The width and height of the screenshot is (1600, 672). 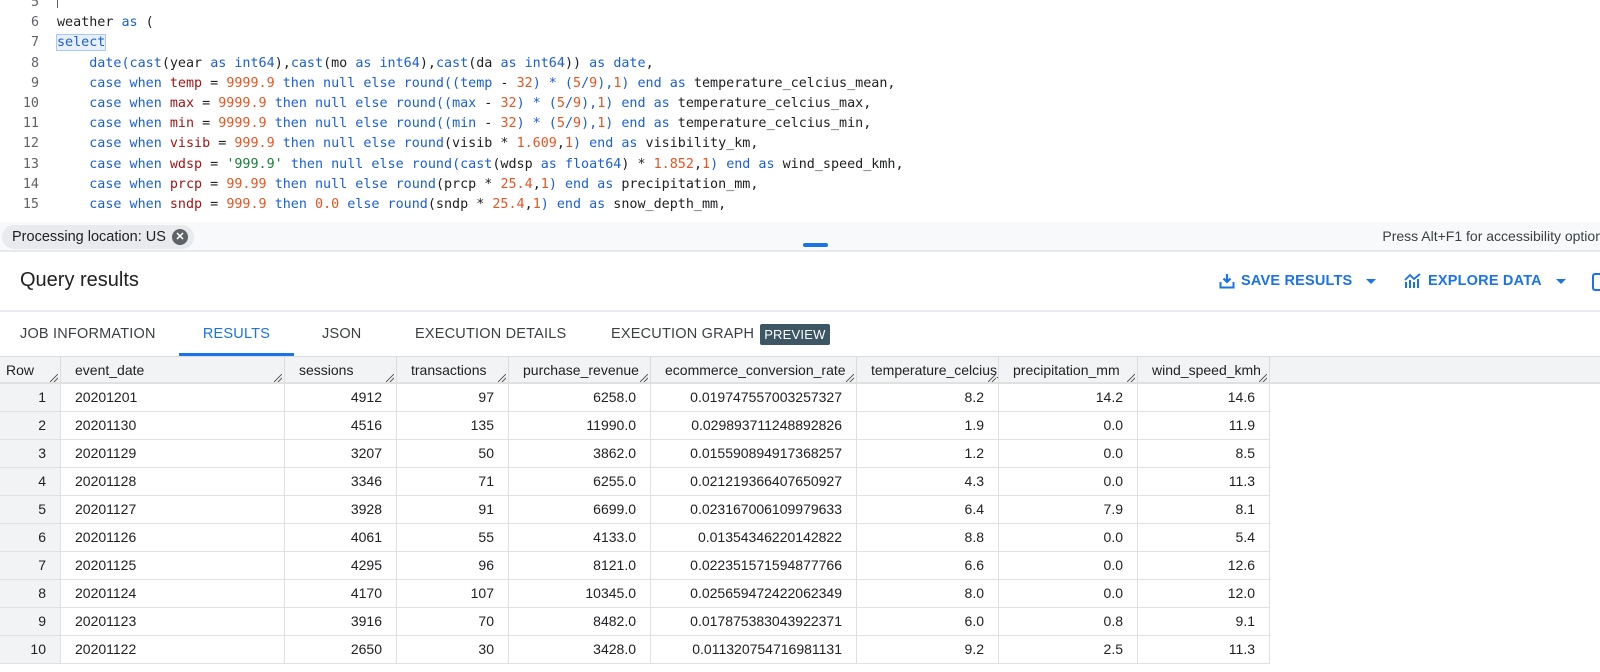 I want to click on code-token: ,, so click(x=697, y=164).